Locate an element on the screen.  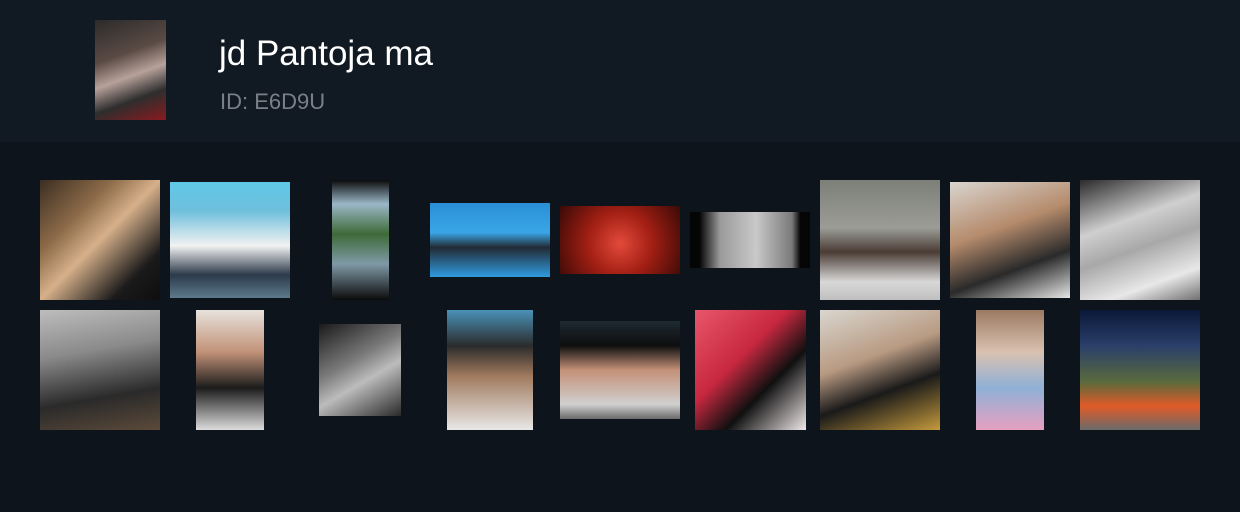
profile-id: ID: E6D9U is located at coordinates (273, 101).